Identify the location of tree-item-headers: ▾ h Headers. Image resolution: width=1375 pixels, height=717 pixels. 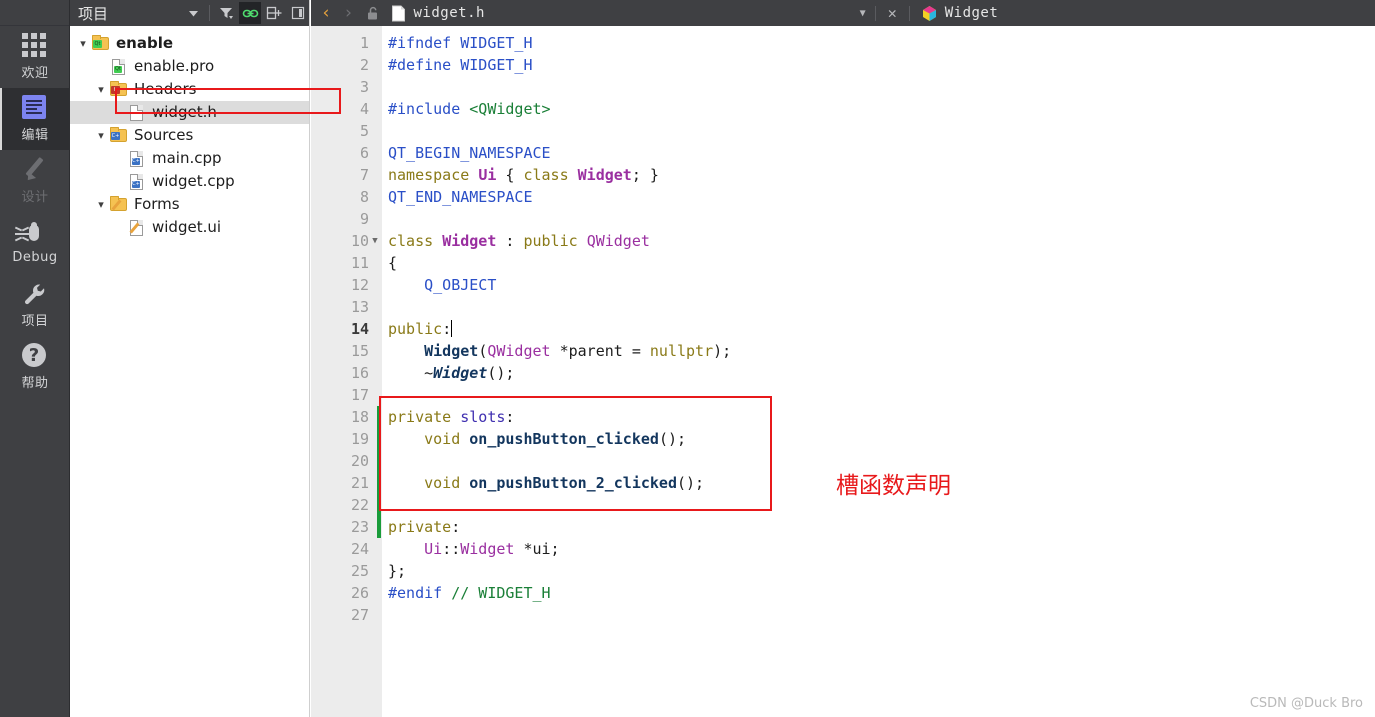
(189, 89).